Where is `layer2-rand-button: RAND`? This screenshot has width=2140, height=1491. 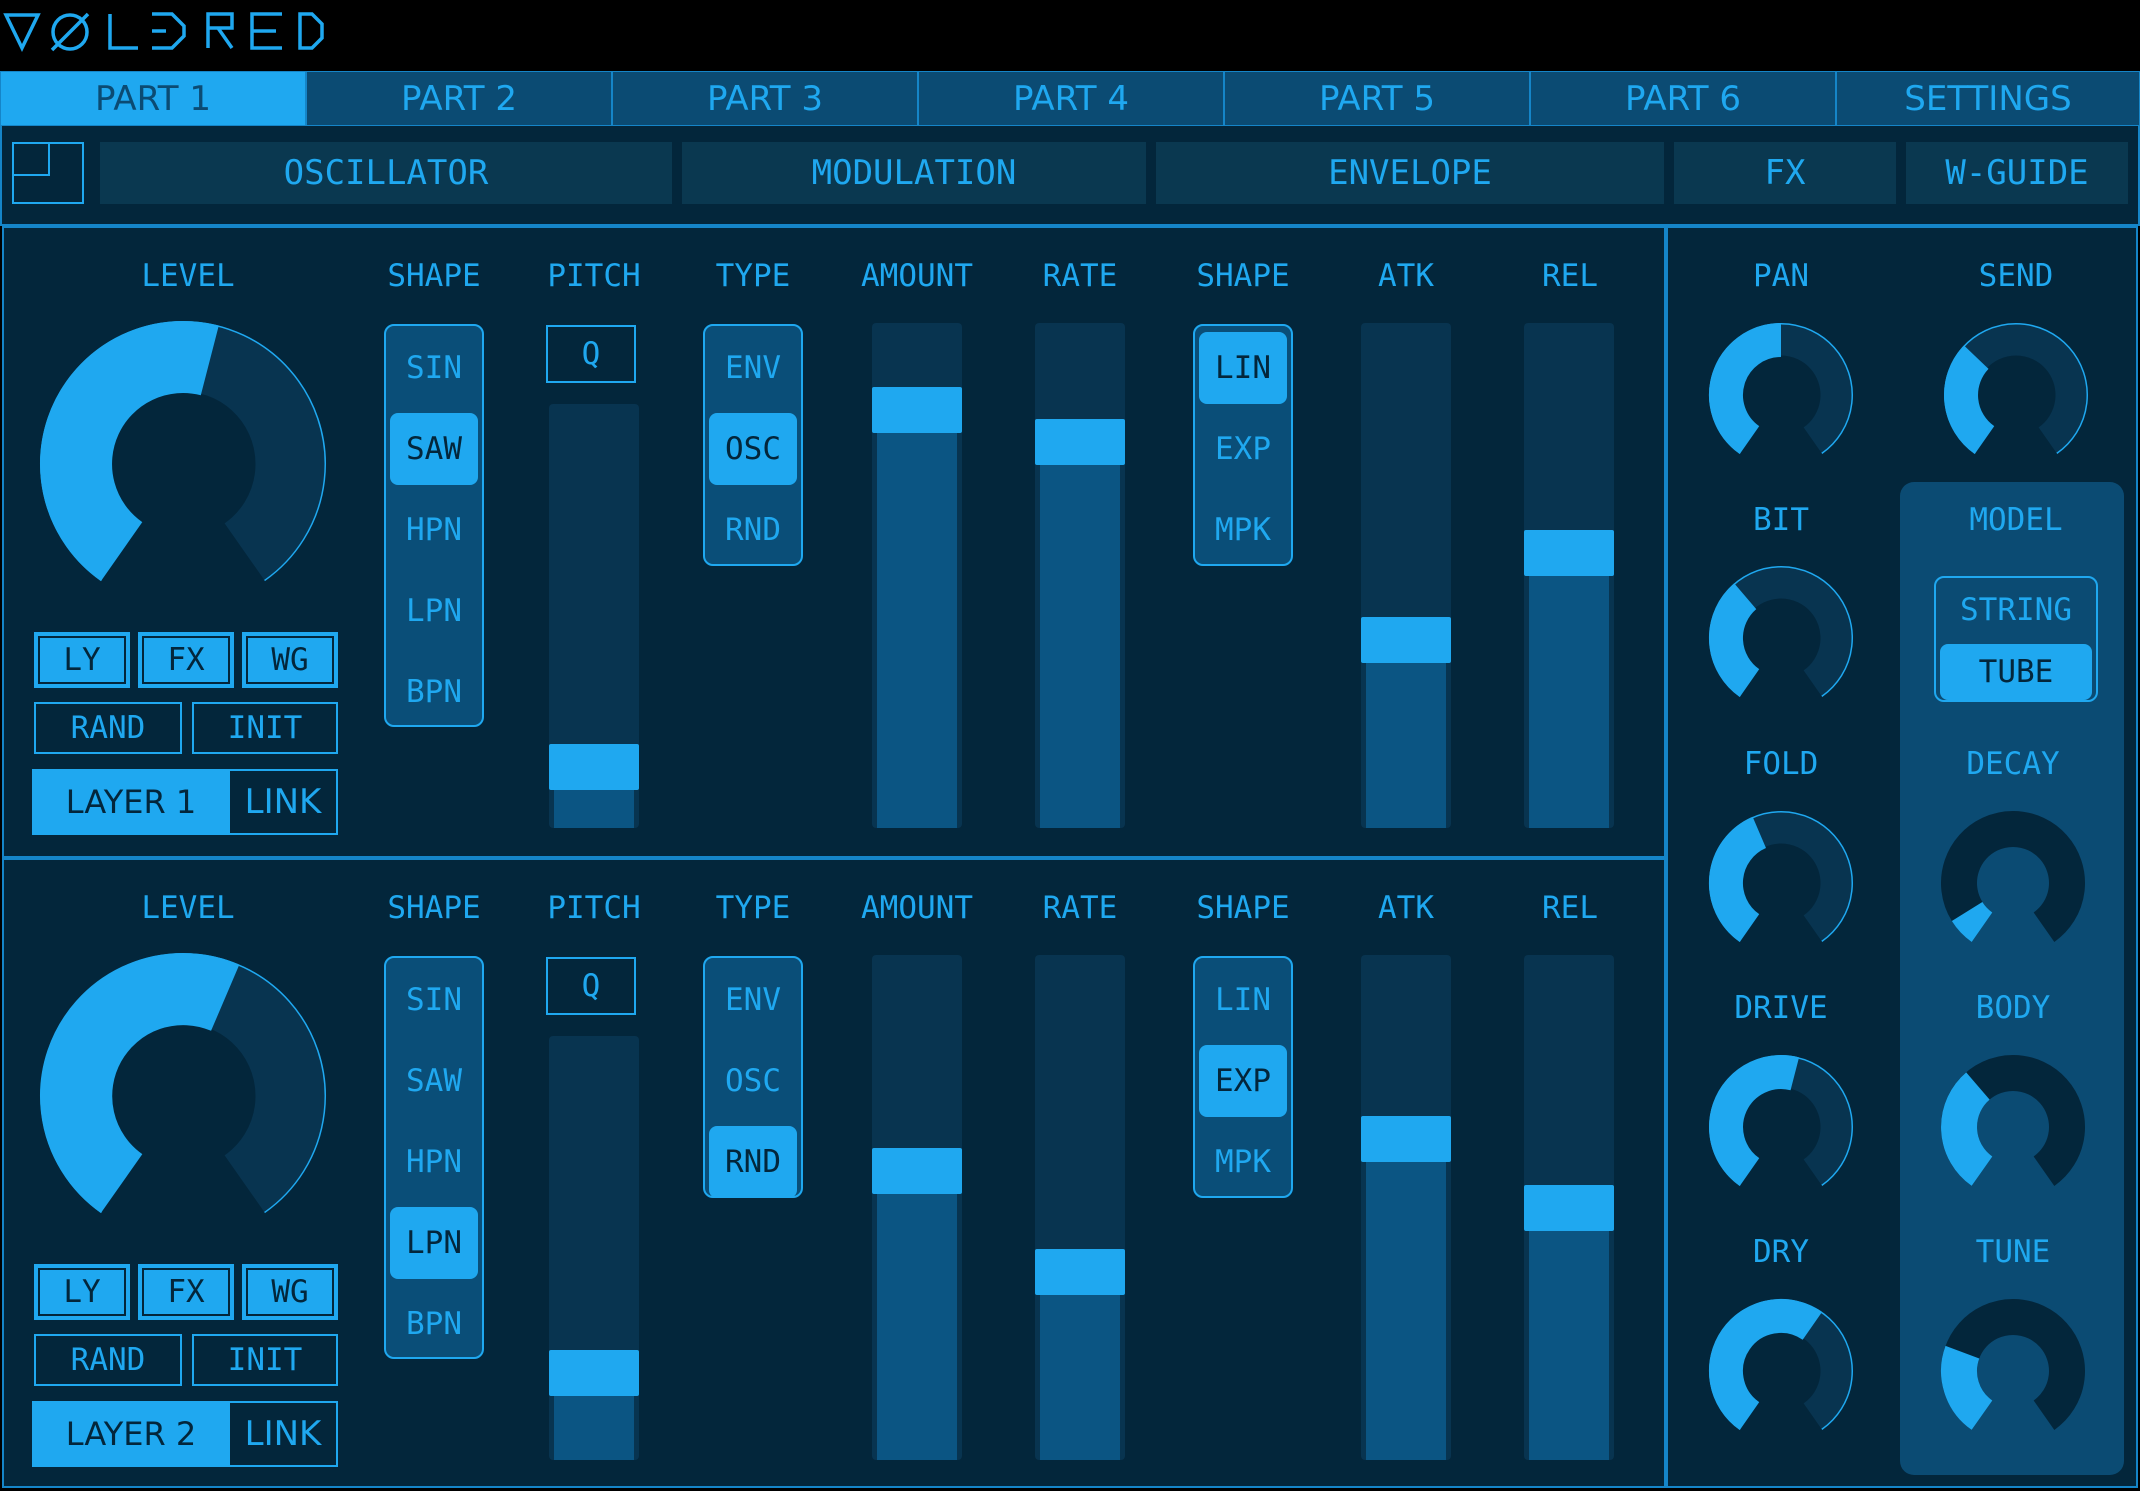 layer2-rand-button: RAND is located at coordinates (108, 1360).